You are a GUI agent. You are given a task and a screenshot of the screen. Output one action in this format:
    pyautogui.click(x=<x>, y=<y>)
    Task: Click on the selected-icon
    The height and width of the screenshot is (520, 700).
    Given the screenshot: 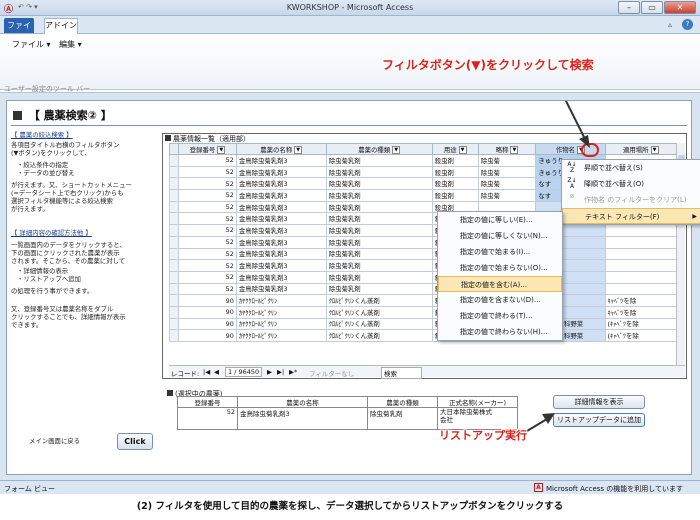 What is the action you would take?
    pyautogui.click(x=170, y=393)
    